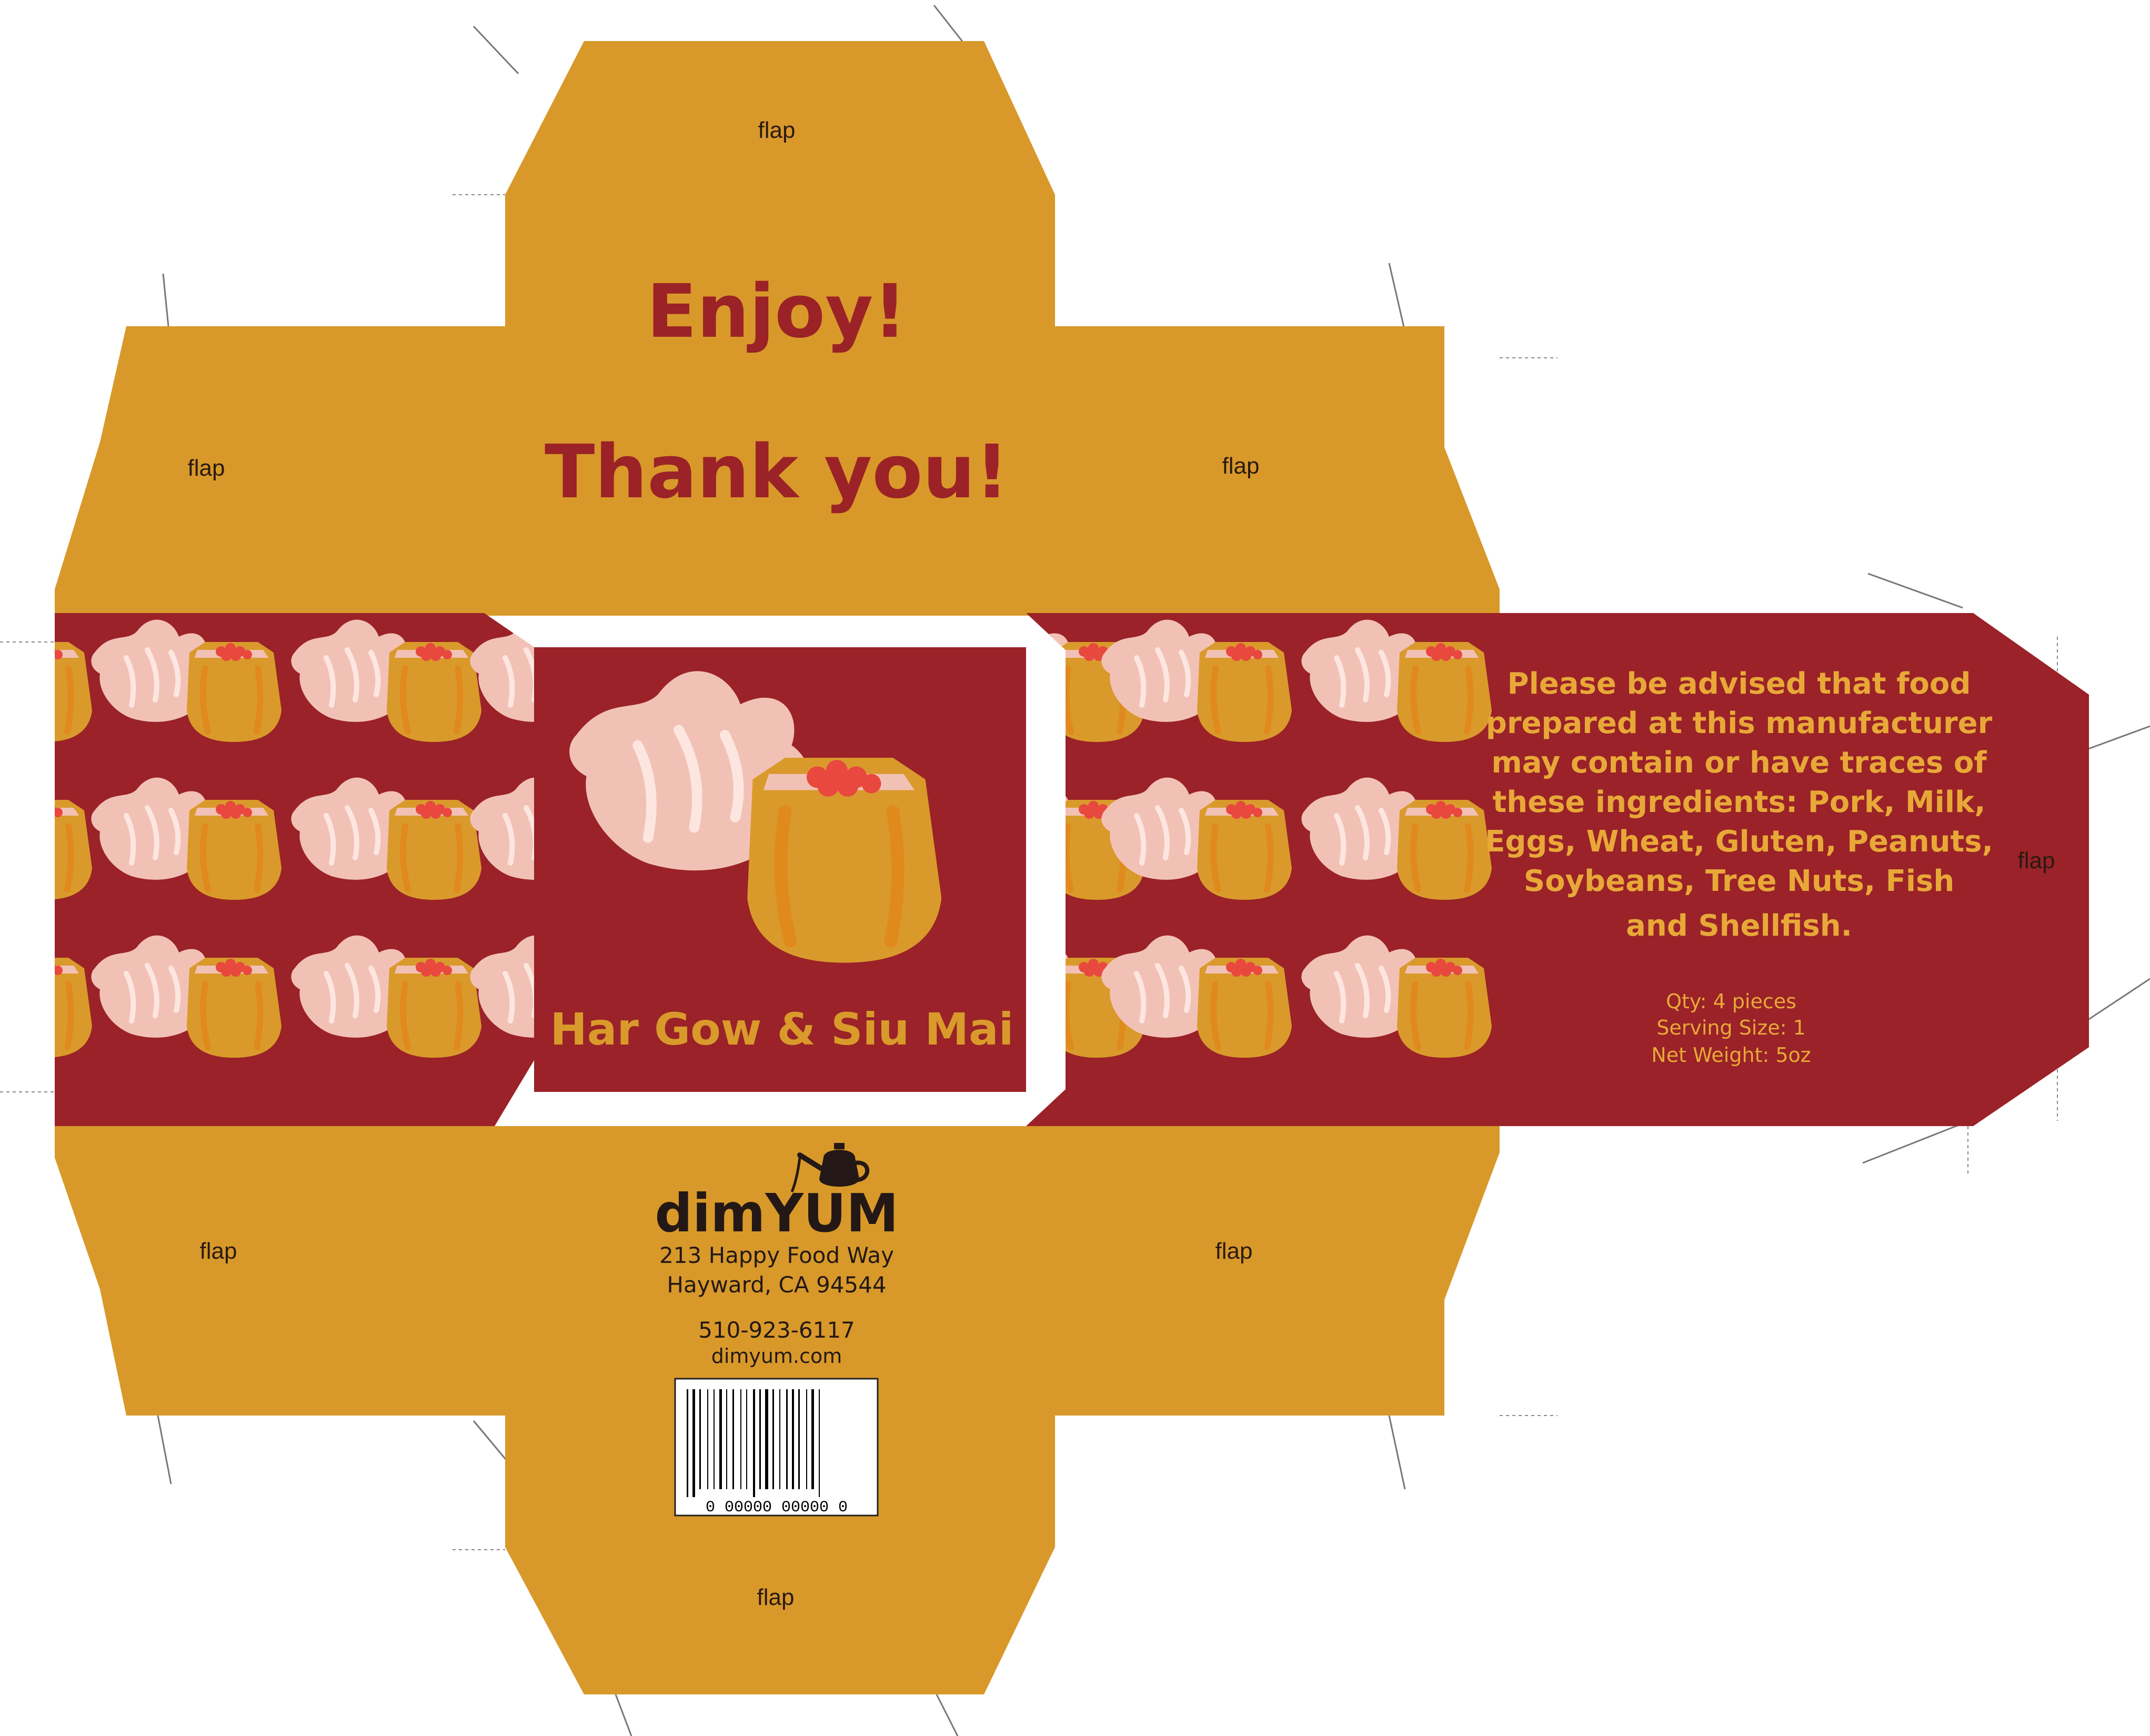 The width and height of the screenshot is (2150, 1736). Describe the element at coordinates (777, 472) in the screenshot. I see `thank-you-headline: Thank you!` at that location.